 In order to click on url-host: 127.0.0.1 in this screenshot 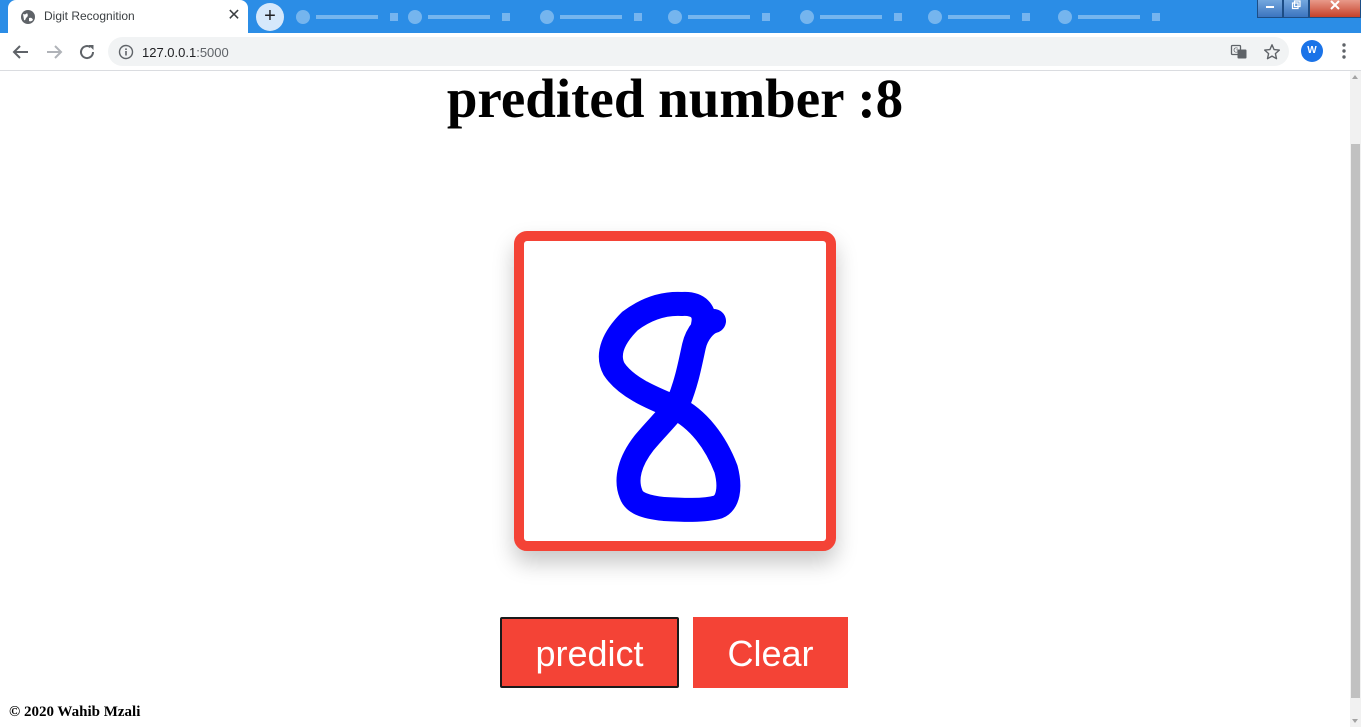, I will do `click(169, 52)`.